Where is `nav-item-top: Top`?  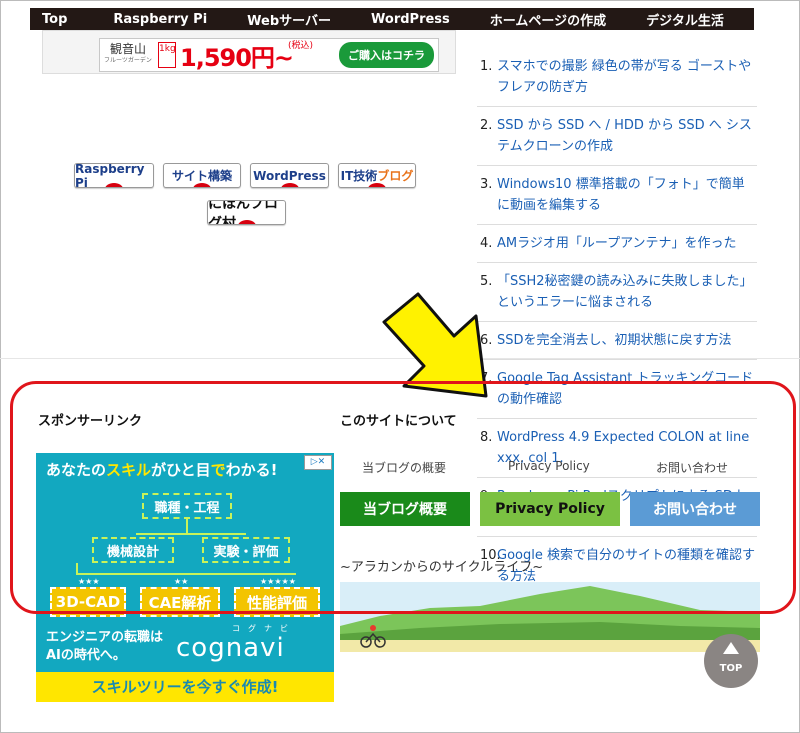
nav-item-top: Top is located at coordinates (48, 19).